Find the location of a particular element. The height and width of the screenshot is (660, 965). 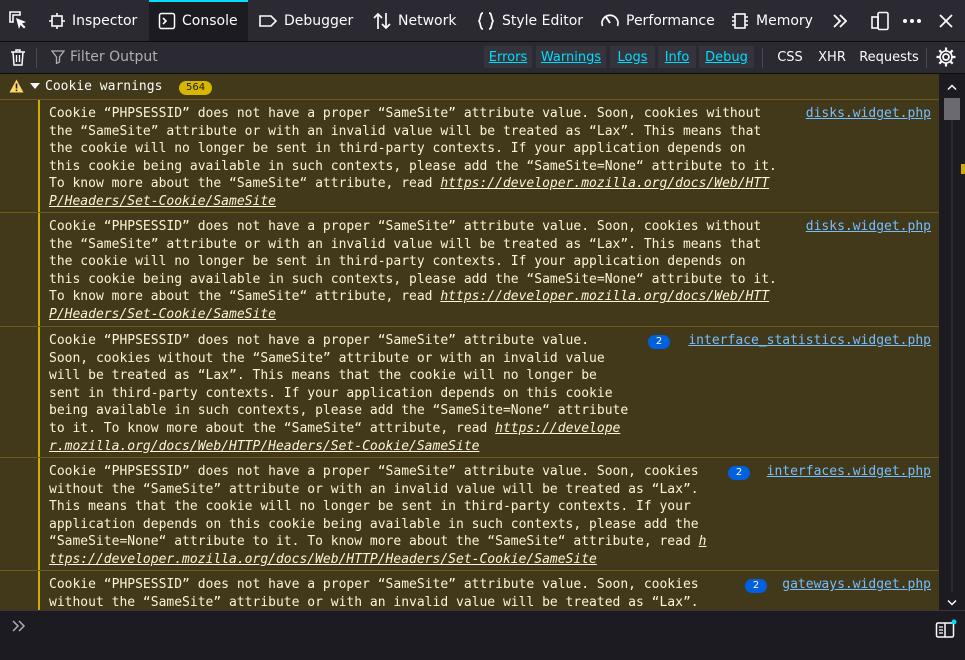

tab-network: Network is located at coordinates (417, 20).